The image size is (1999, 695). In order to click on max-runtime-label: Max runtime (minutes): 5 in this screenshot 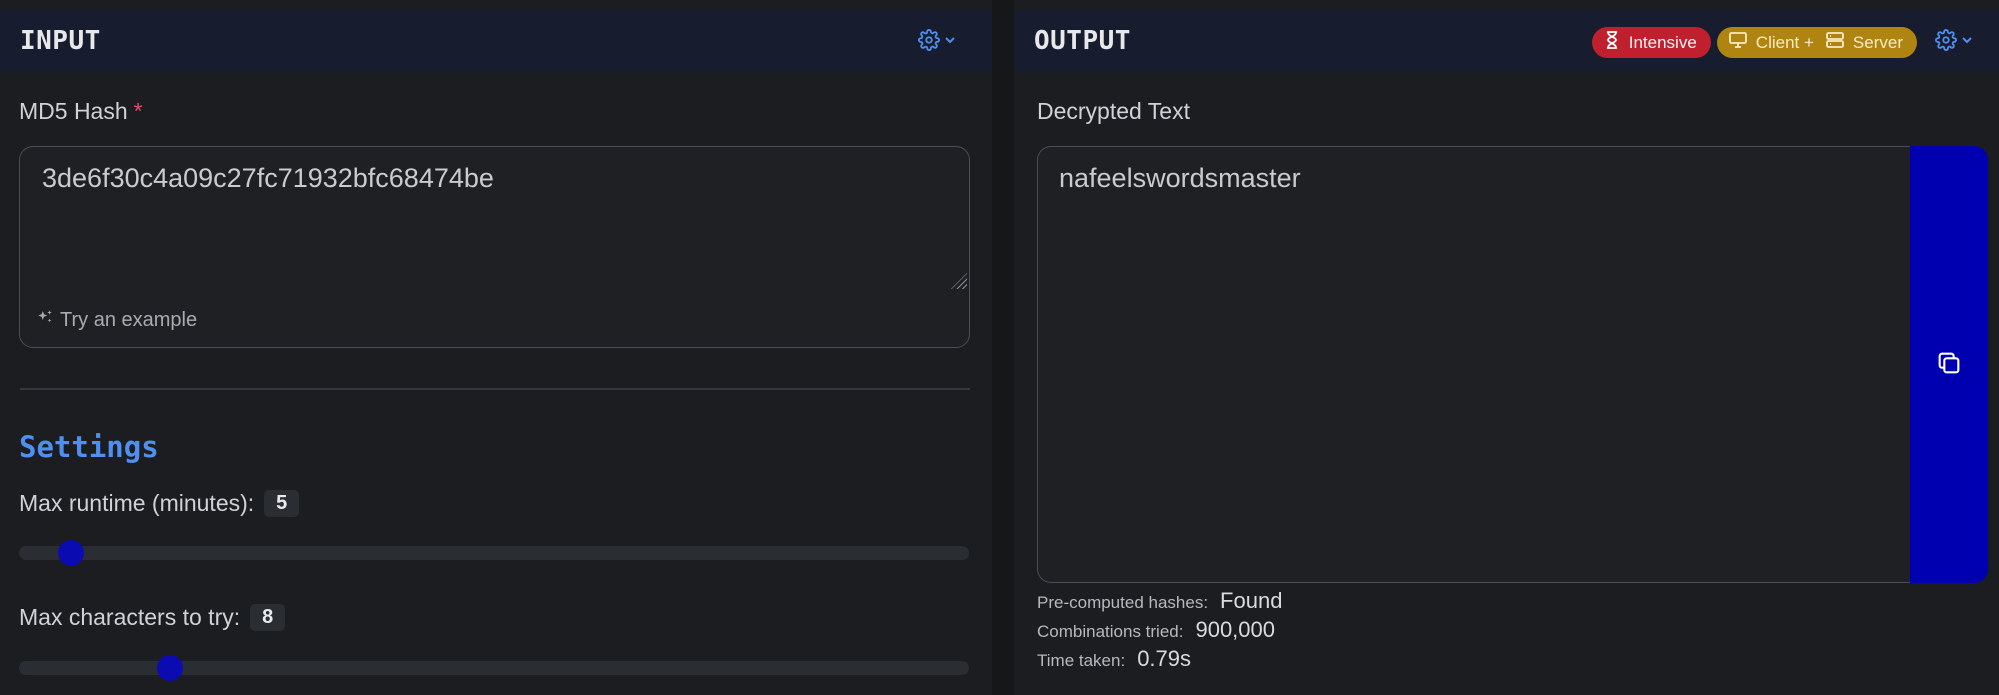, I will do `click(159, 503)`.